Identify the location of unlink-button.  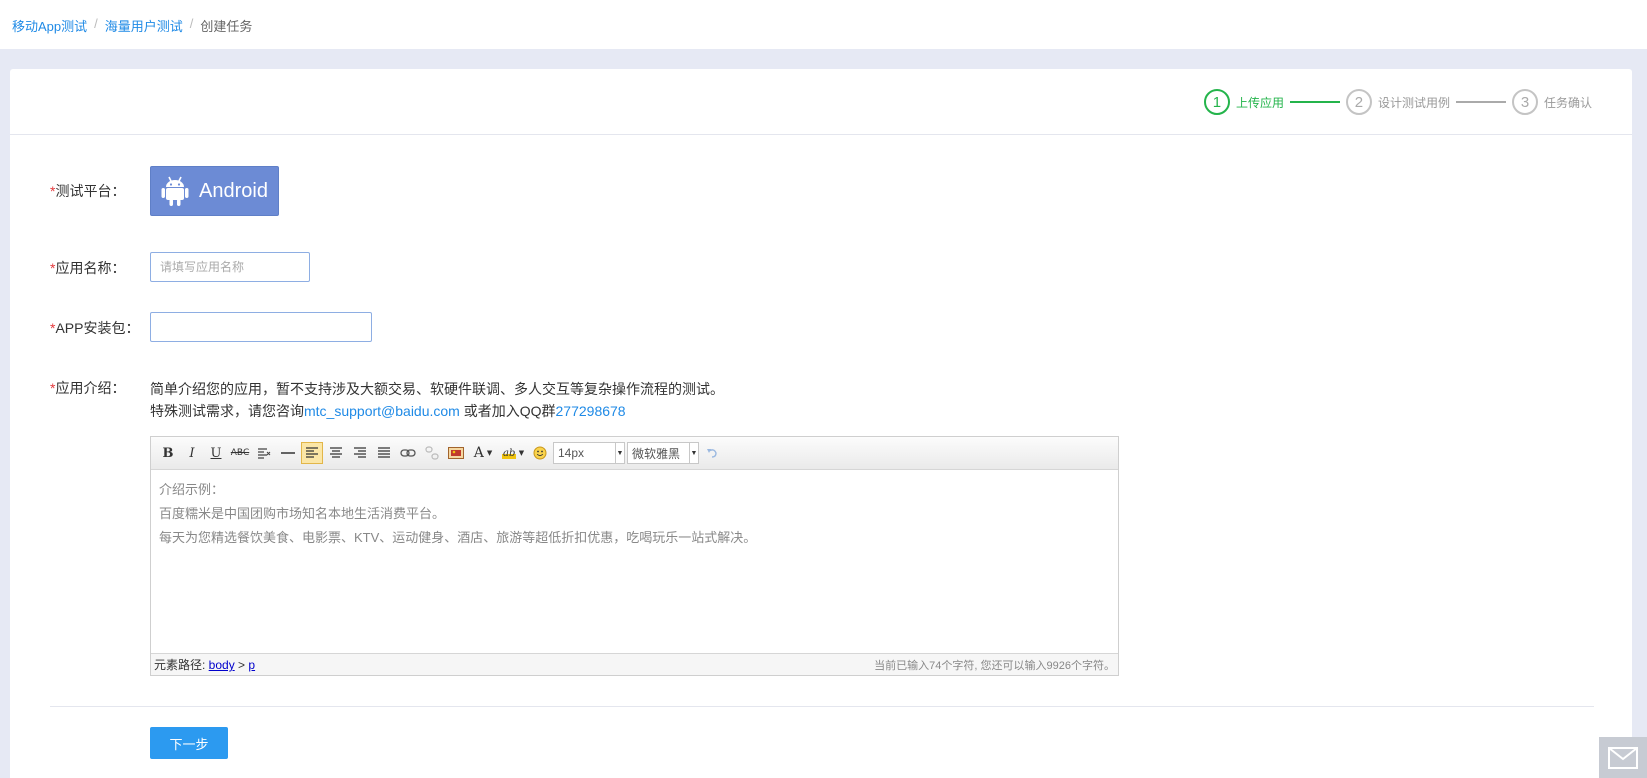
(432, 453).